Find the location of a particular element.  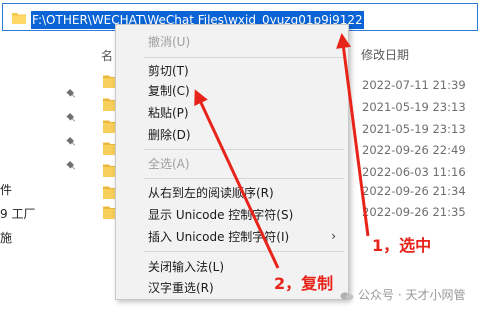

annotation-step1: 1，选中 is located at coordinates (402, 245).